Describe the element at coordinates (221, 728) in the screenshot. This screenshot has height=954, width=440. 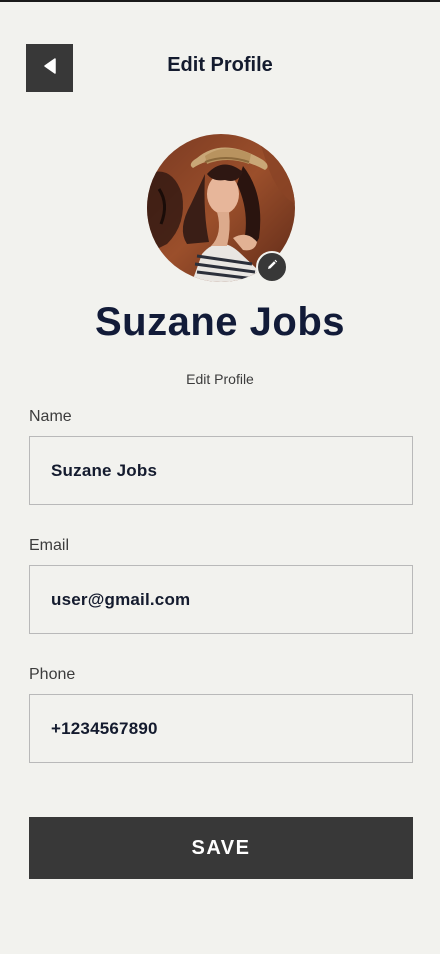
I see `phone-field: +1234567890` at that location.